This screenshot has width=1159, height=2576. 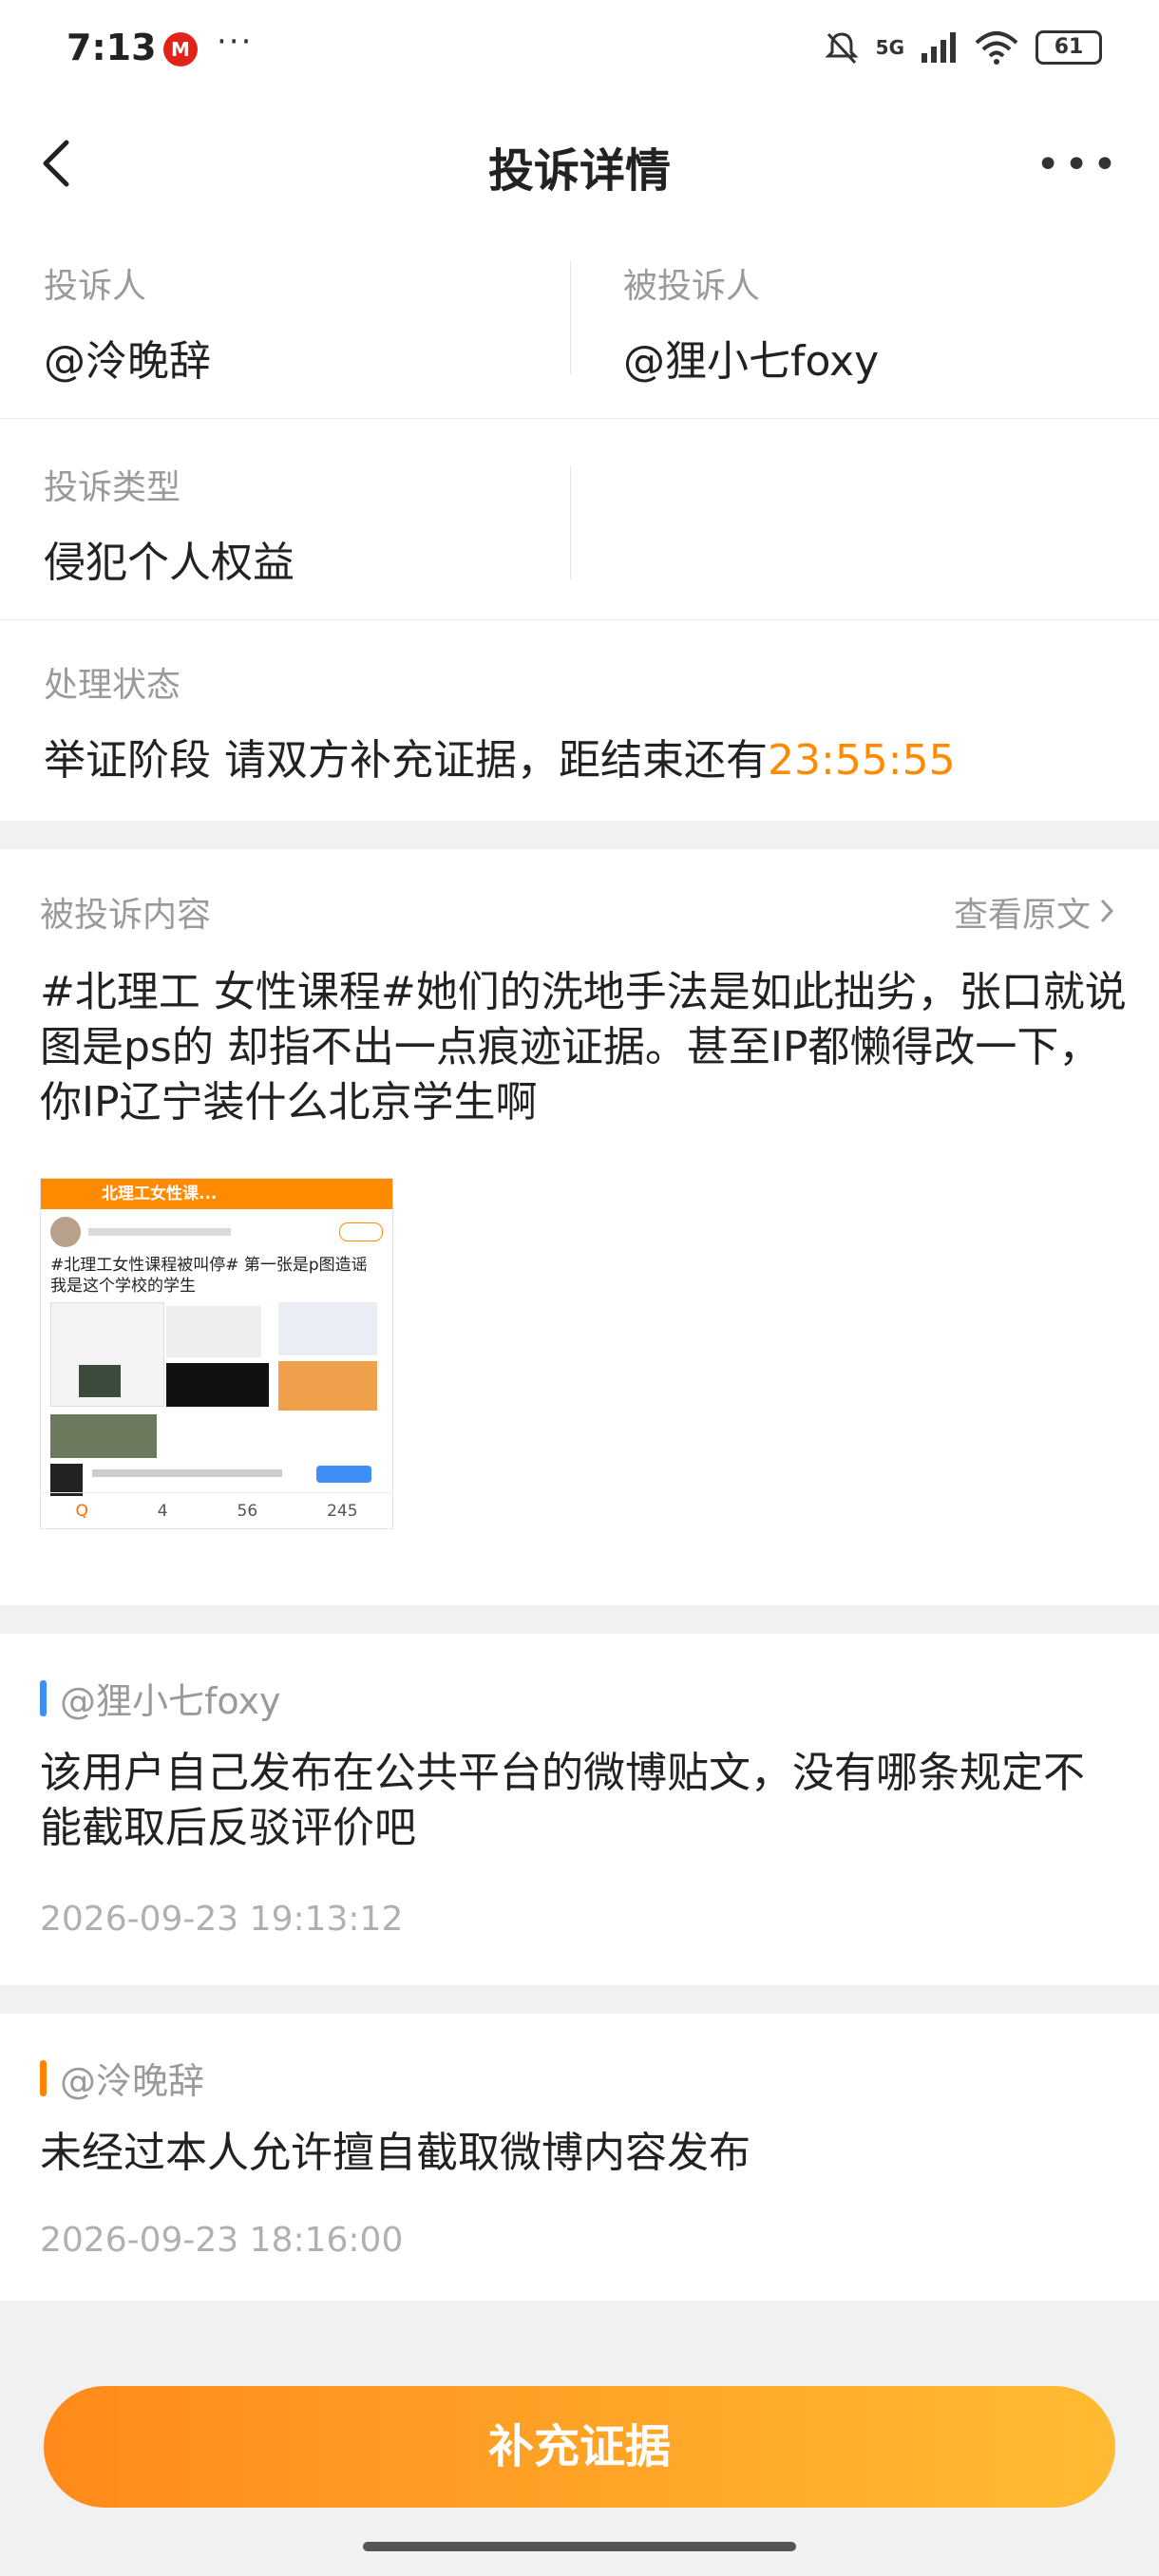 What do you see at coordinates (751, 357) in the screenshot?
I see `respondent-name: @狸小七foxy` at bounding box center [751, 357].